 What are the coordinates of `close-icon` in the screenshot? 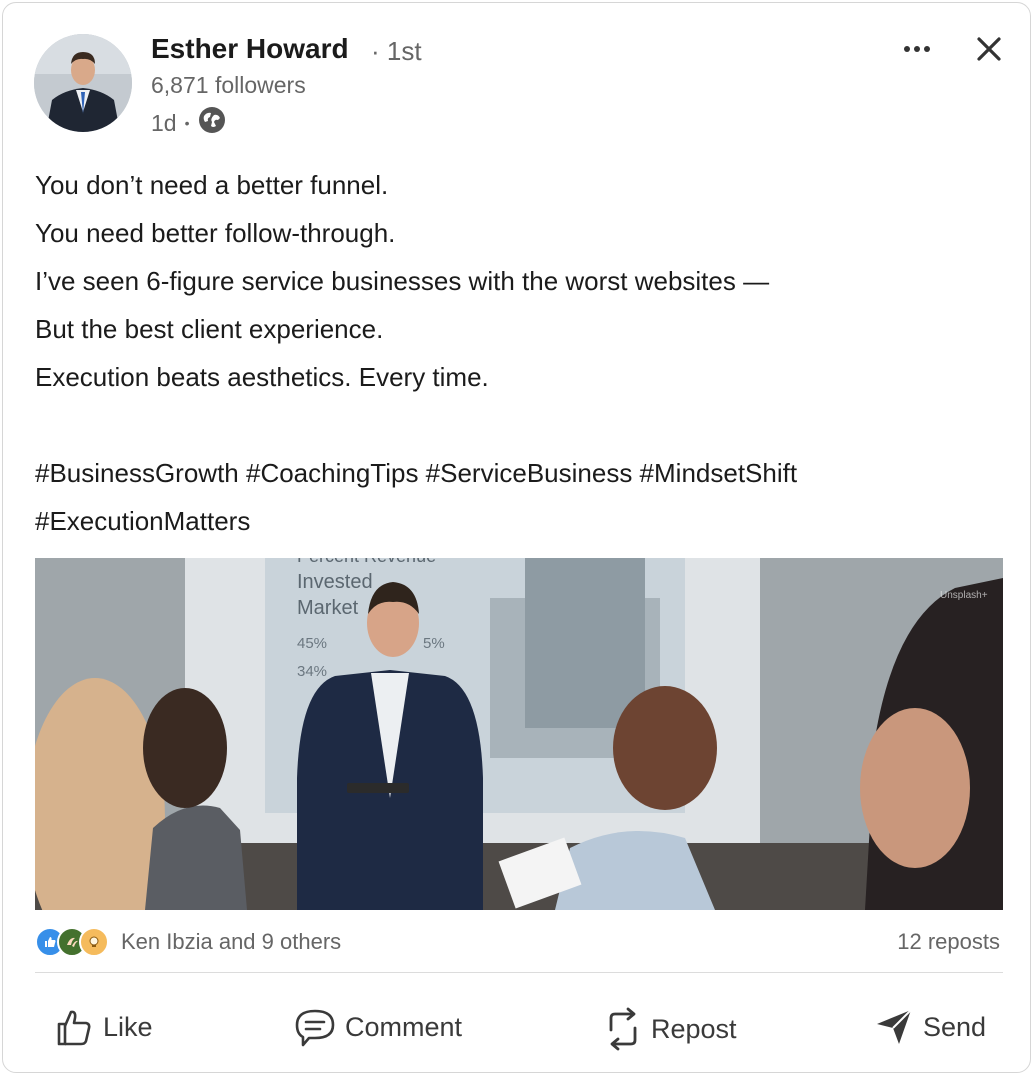 It's located at (989, 49).